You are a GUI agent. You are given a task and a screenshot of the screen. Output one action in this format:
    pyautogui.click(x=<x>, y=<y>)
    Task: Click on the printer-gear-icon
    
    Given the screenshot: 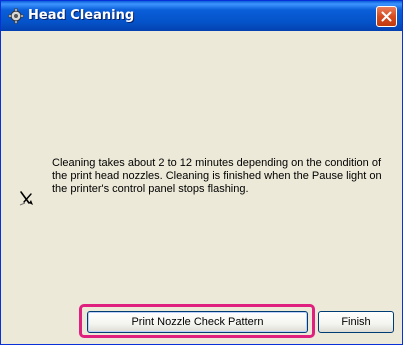 What is the action you would take?
    pyautogui.click(x=16, y=16)
    